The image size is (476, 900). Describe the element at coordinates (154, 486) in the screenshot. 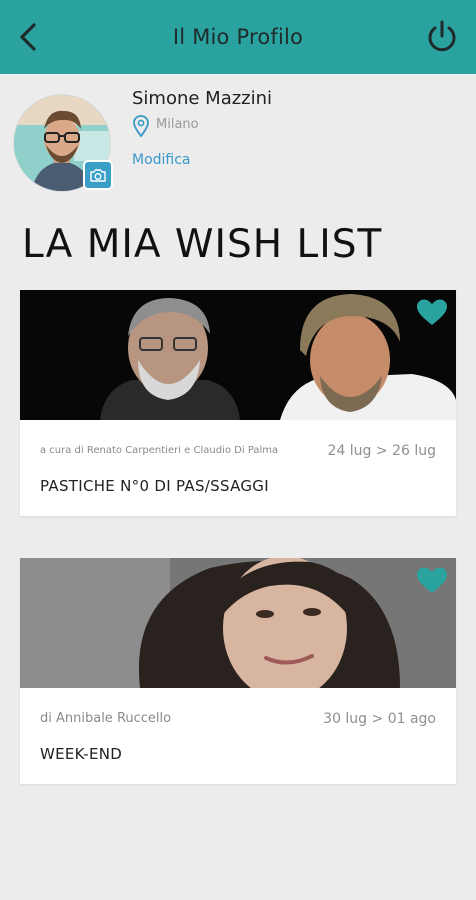

I see `event-title: PASTICHE N°0 DI PAS/SSAGGI` at that location.